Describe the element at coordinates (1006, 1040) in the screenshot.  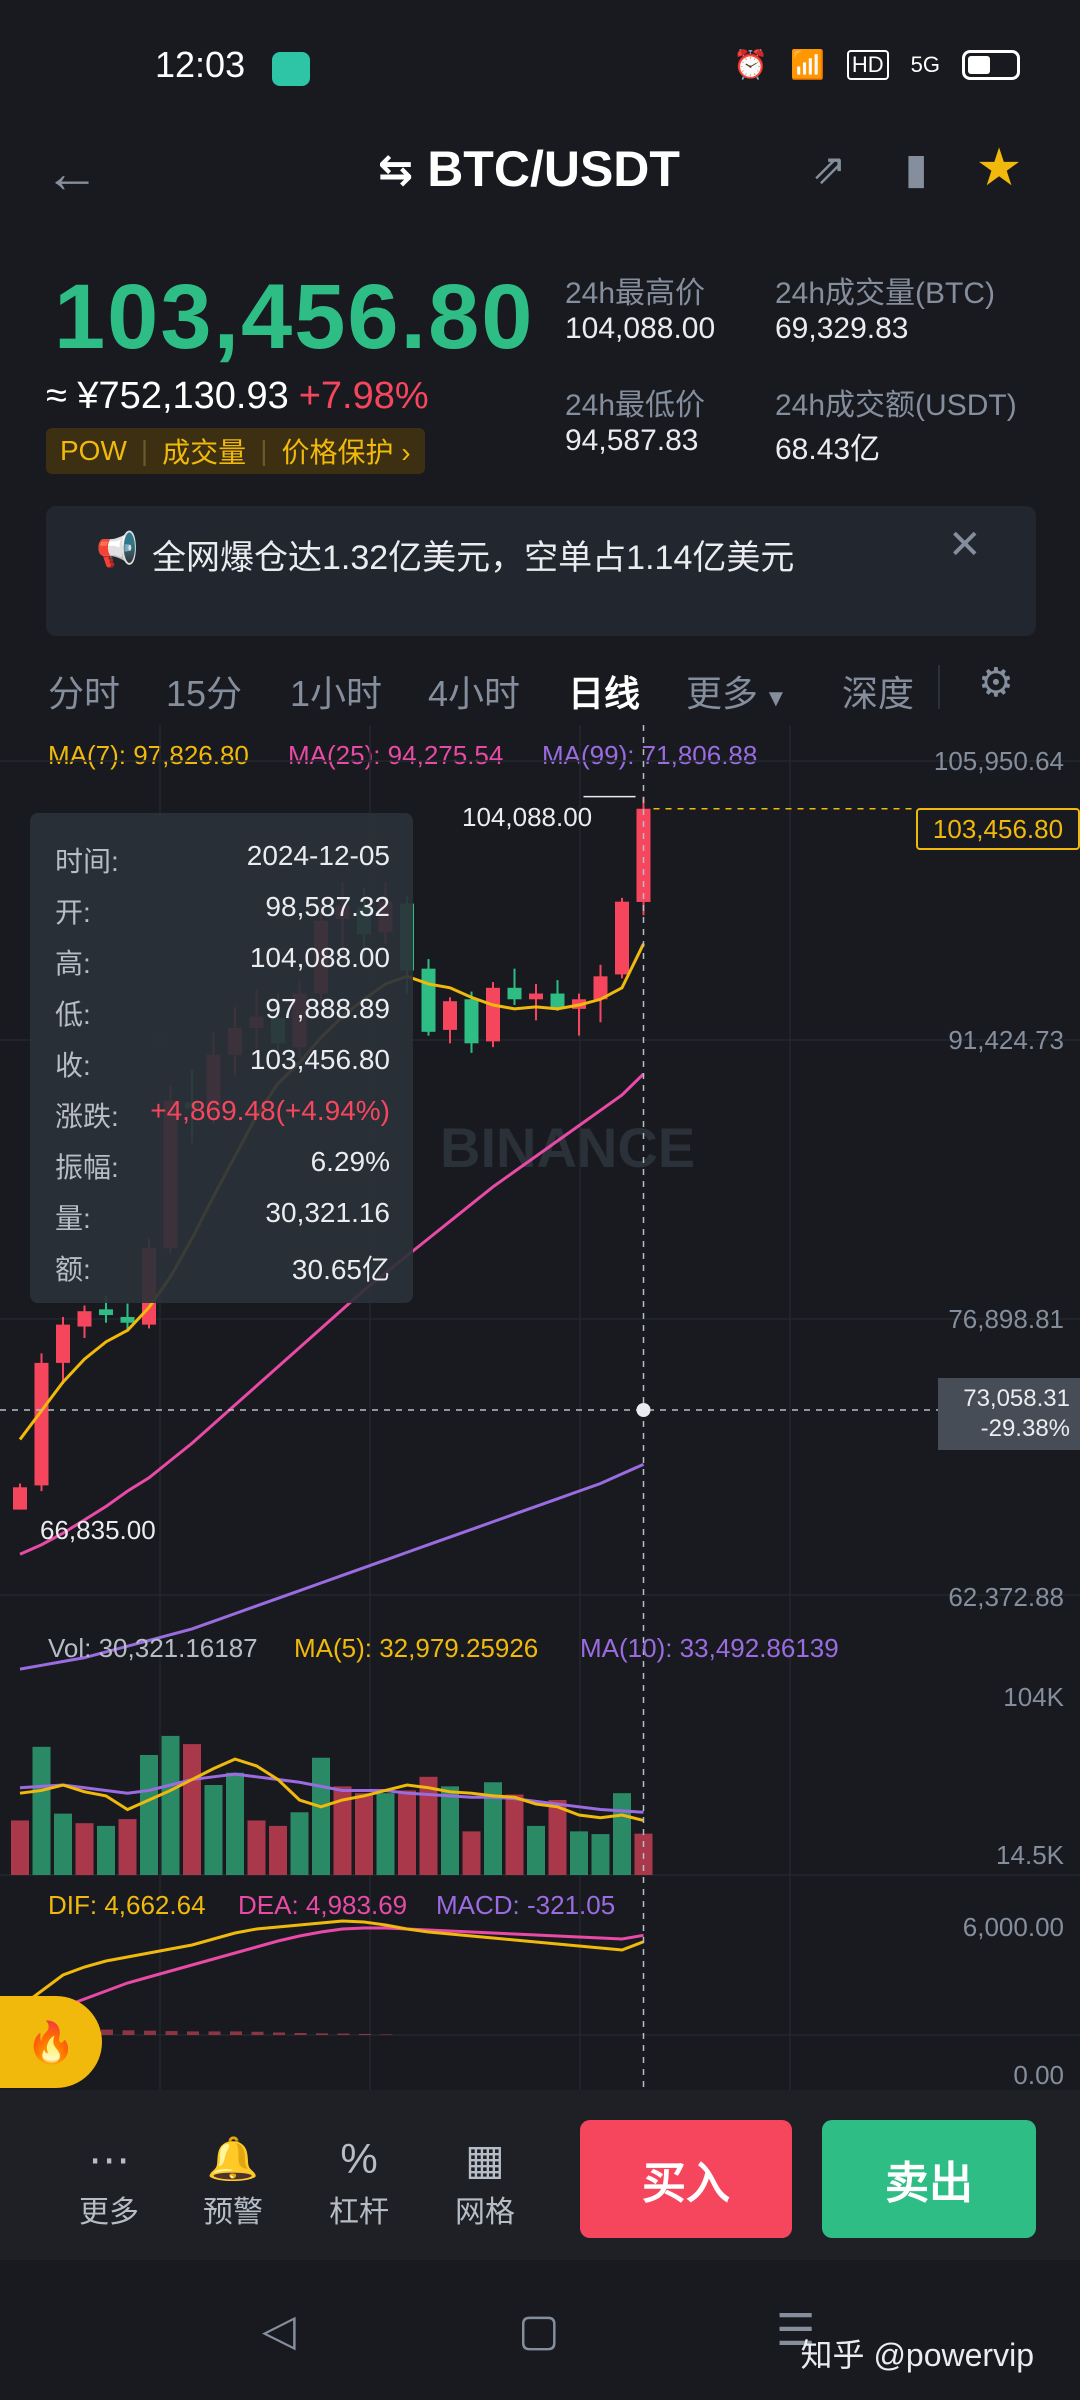
I see `price-axis-2: 91,424.73` at that location.